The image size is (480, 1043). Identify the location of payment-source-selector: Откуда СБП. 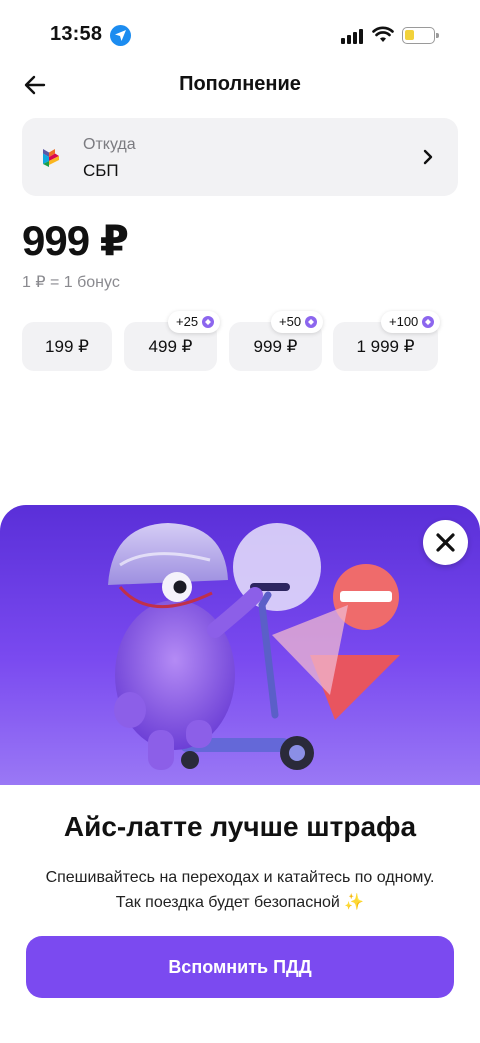
(240, 157).